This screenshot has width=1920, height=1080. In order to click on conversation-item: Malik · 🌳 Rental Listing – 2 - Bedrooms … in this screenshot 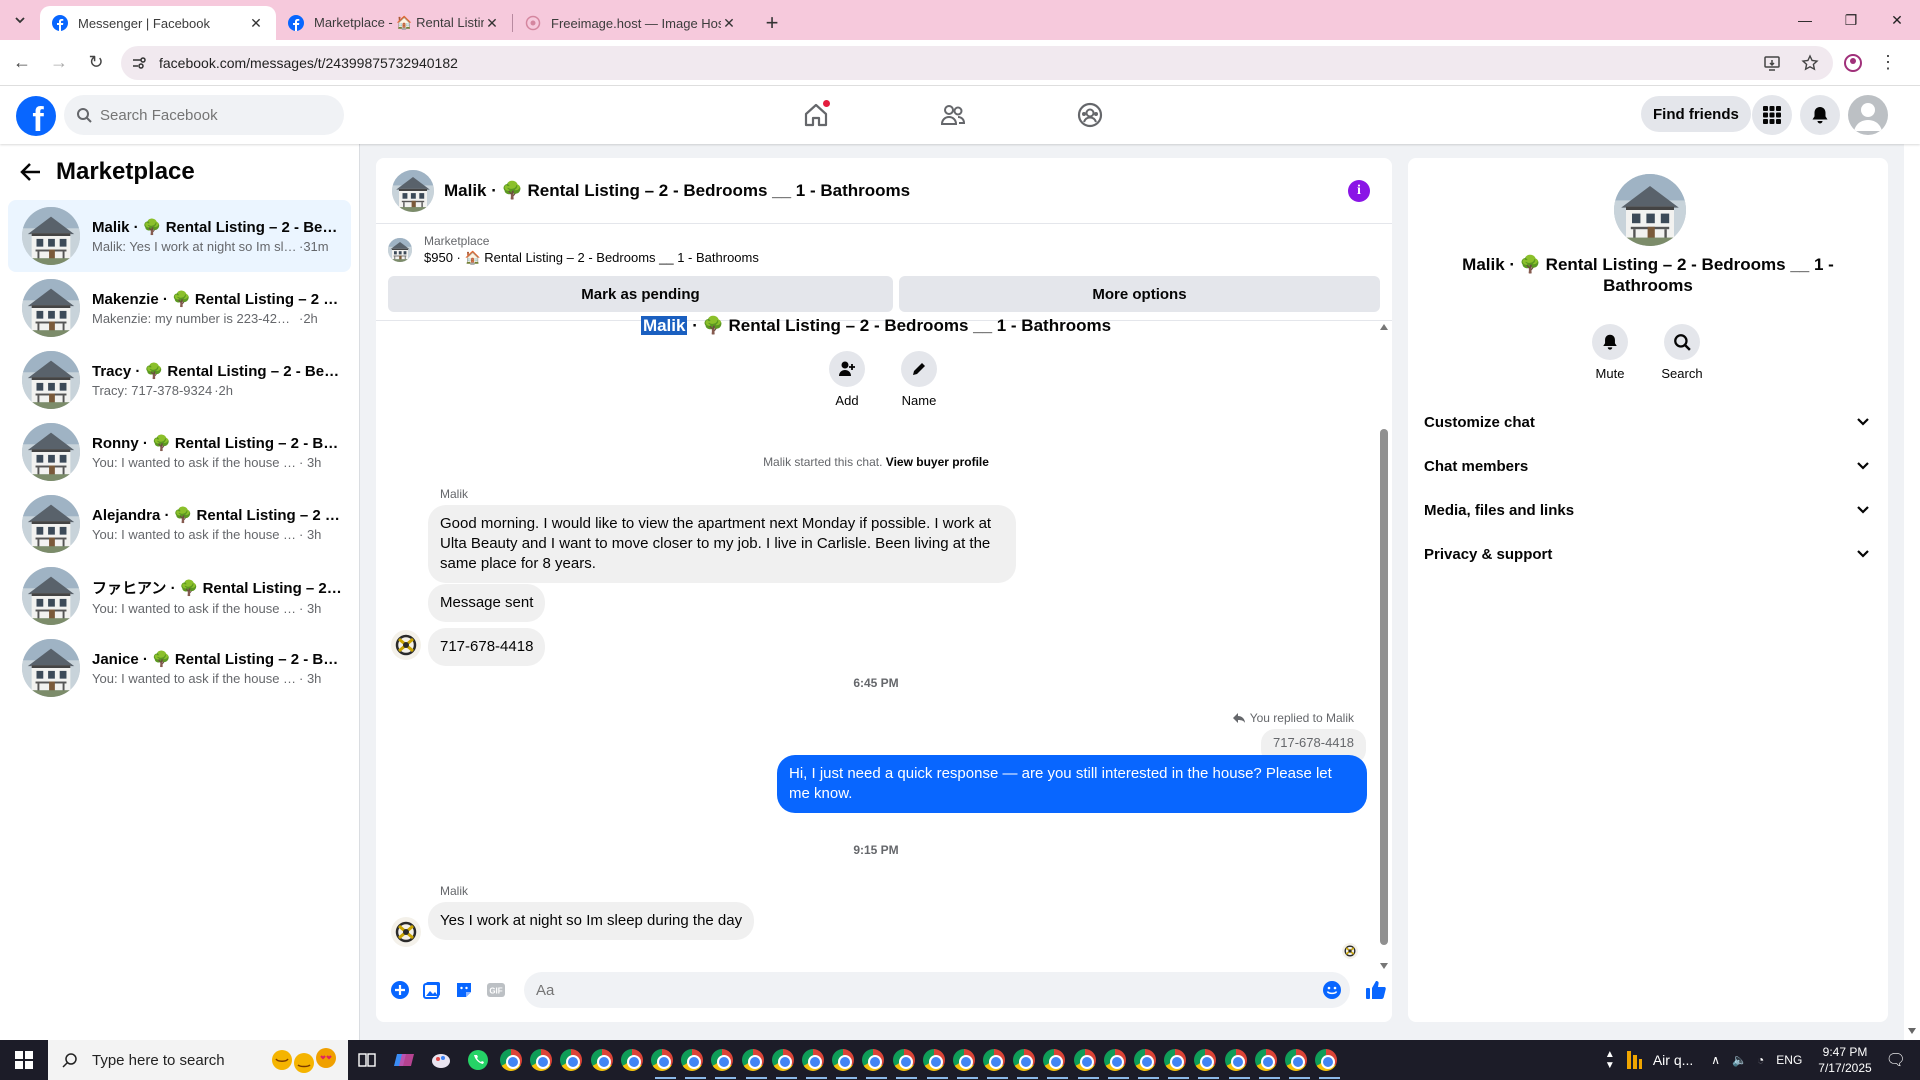, I will do `click(179, 236)`.